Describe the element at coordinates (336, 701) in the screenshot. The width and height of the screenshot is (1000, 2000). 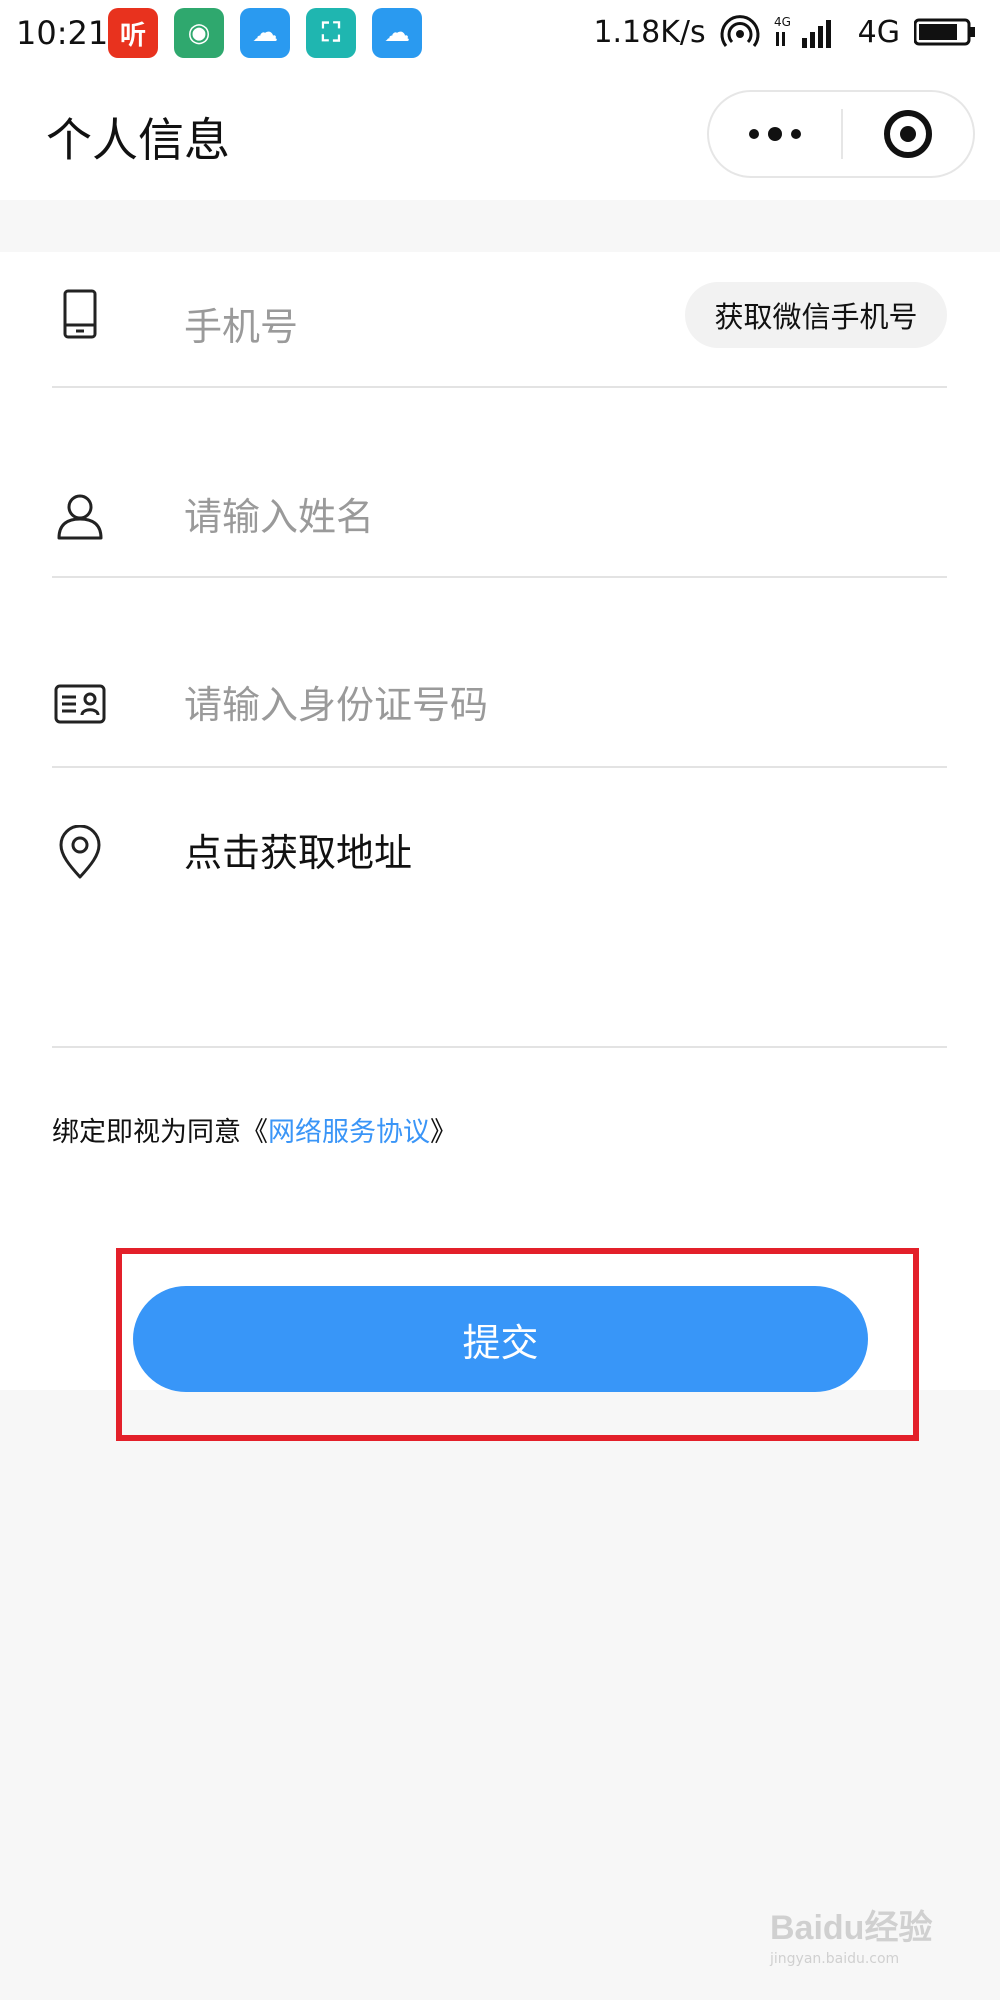
I see `id-number-input: 请输入身份证号码` at that location.